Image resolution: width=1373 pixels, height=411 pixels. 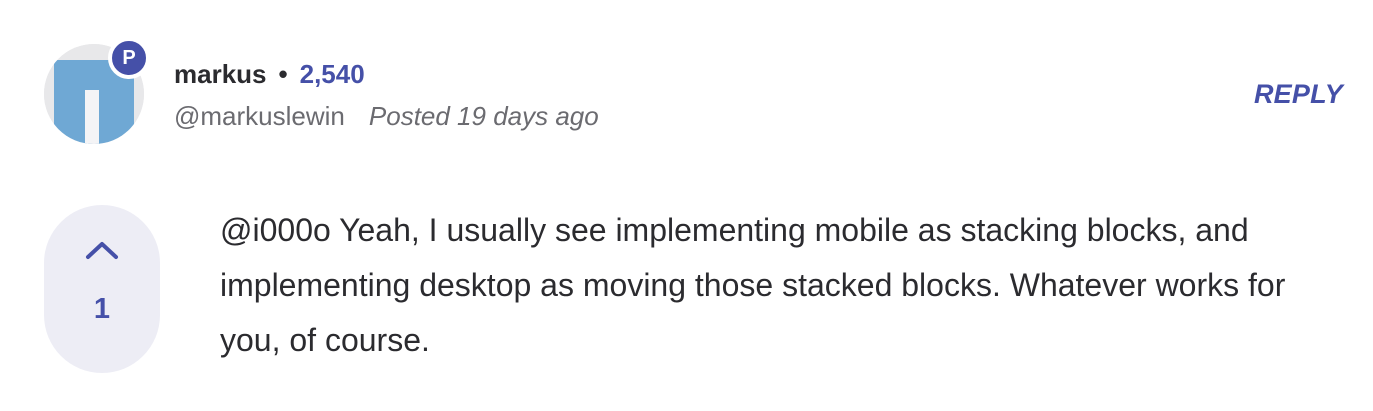 I want to click on upvote-button, so click(x=102, y=250).